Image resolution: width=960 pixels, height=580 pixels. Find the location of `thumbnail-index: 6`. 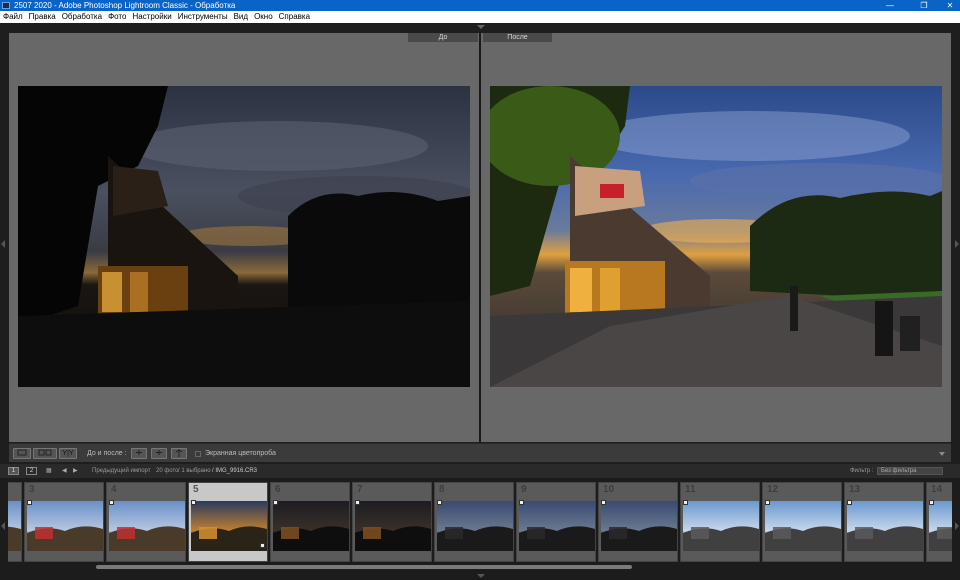

thumbnail-index: 6 is located at coordinates (278, 489).